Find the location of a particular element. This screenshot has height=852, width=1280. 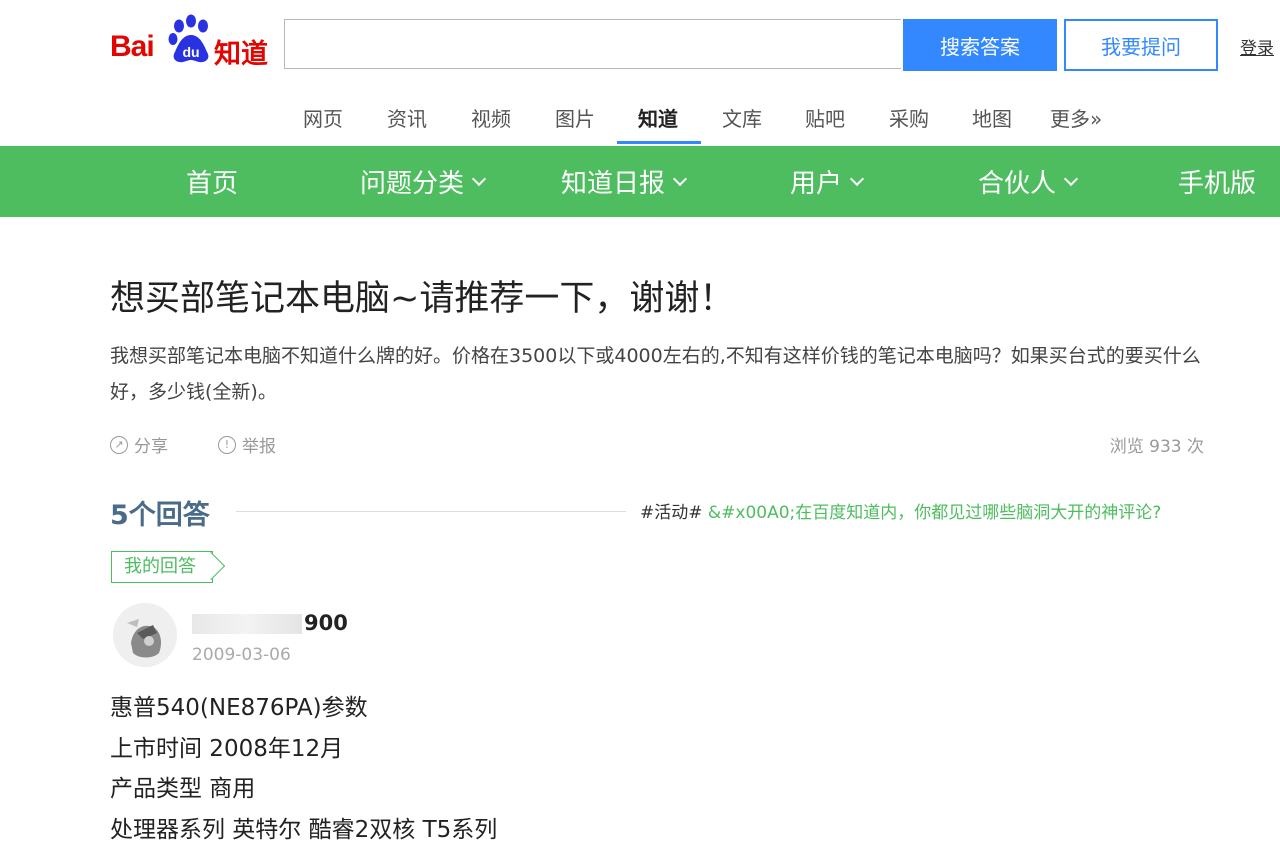

avatar is located at coordinates (145, 635).